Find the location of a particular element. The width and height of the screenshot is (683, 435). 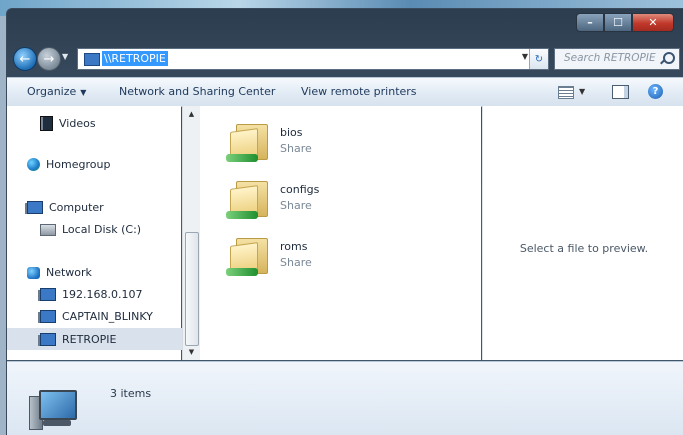

nav-item-retropie: RETROPIE is located at coordinates (94, 339).